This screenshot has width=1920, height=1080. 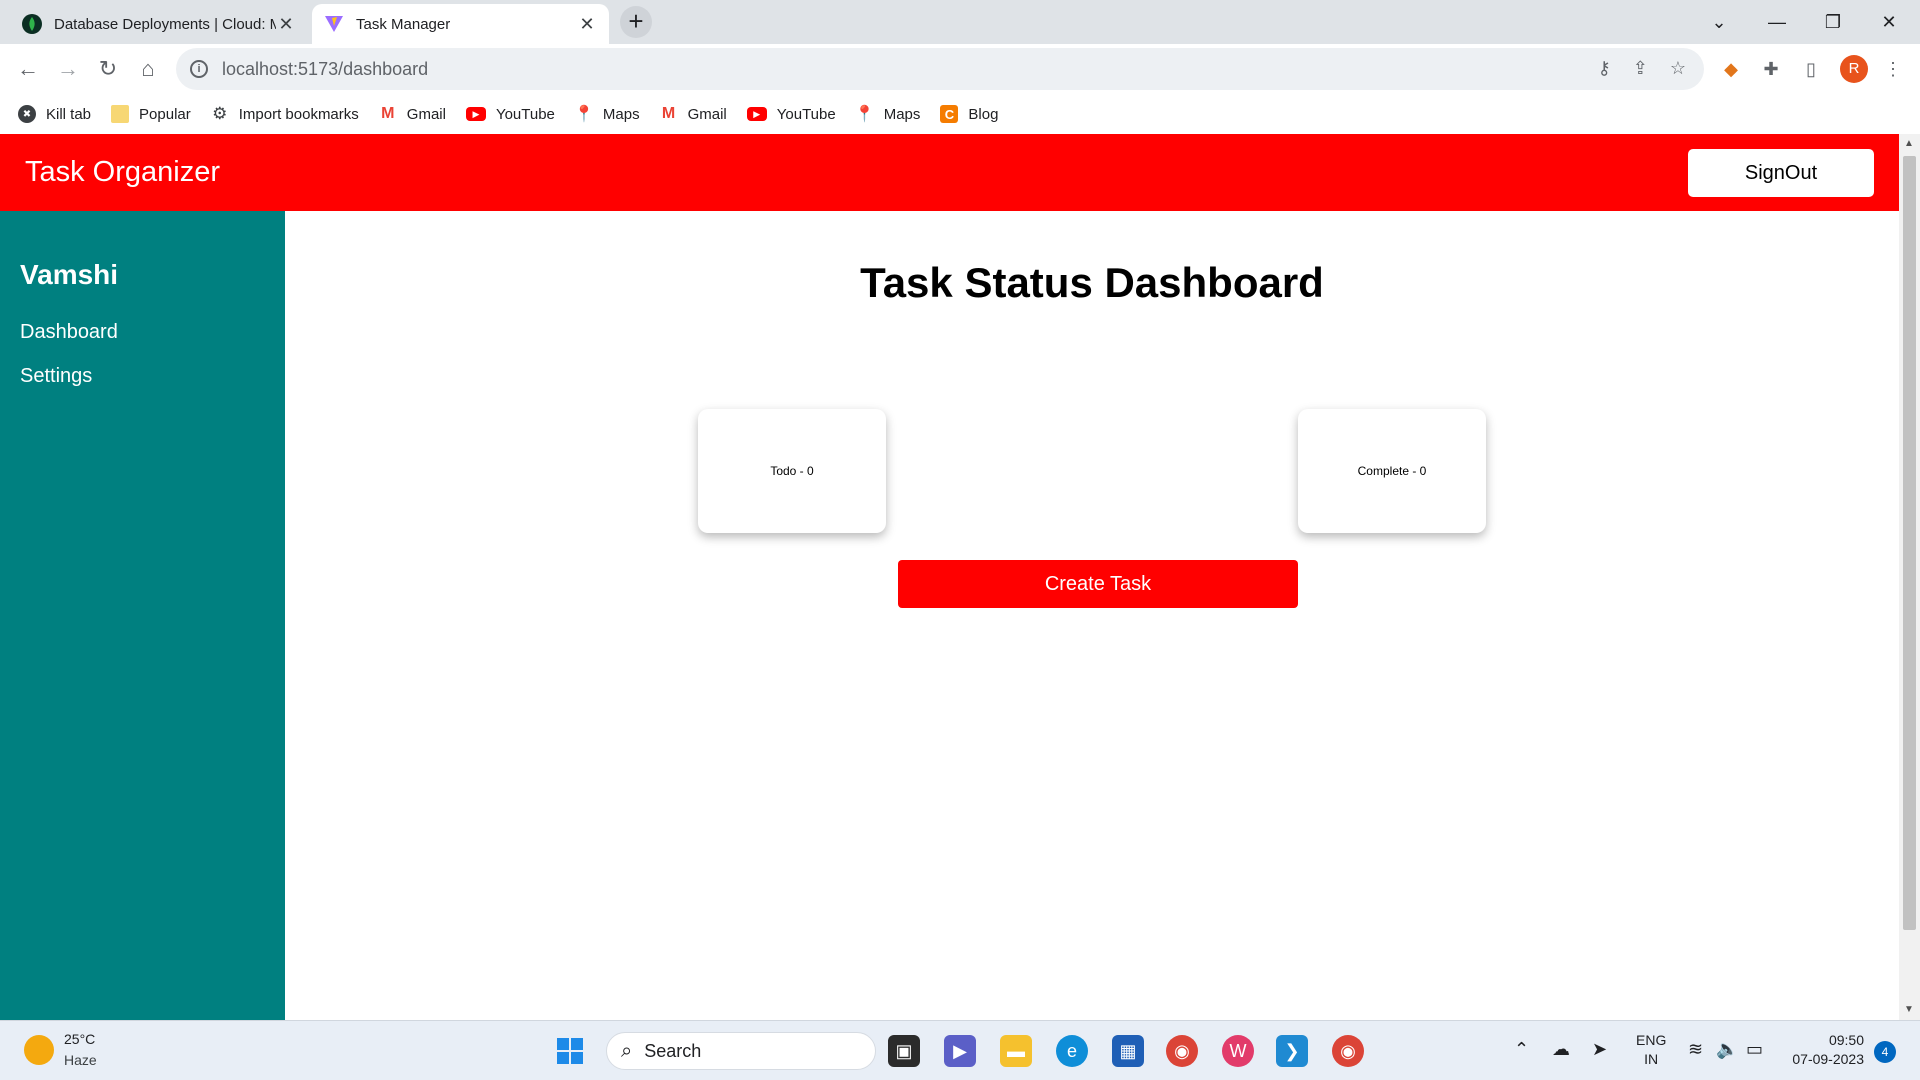 I want to click on tab-search-icon: ⌄, so click(x=1719, y=22).